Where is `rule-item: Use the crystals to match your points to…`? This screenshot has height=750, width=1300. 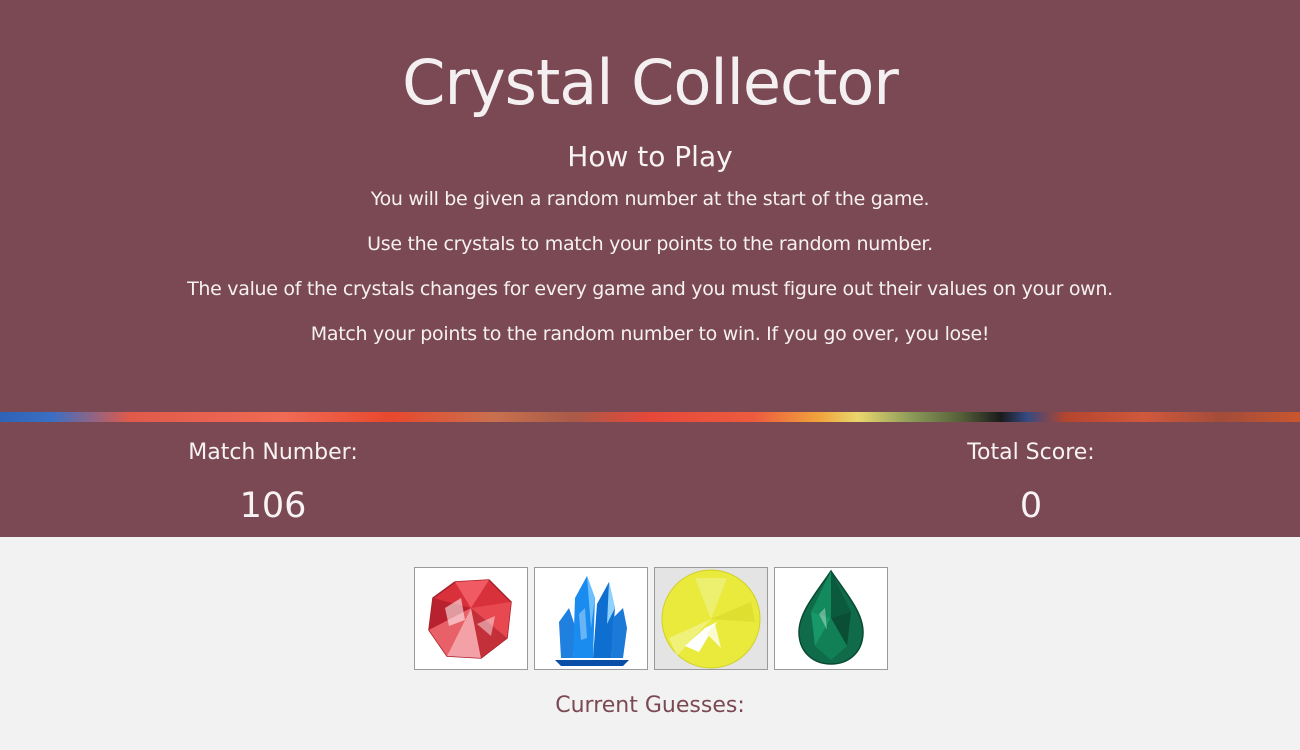
rule-item: Use the crystals to match your points to… is located at coordinates (650, 244).